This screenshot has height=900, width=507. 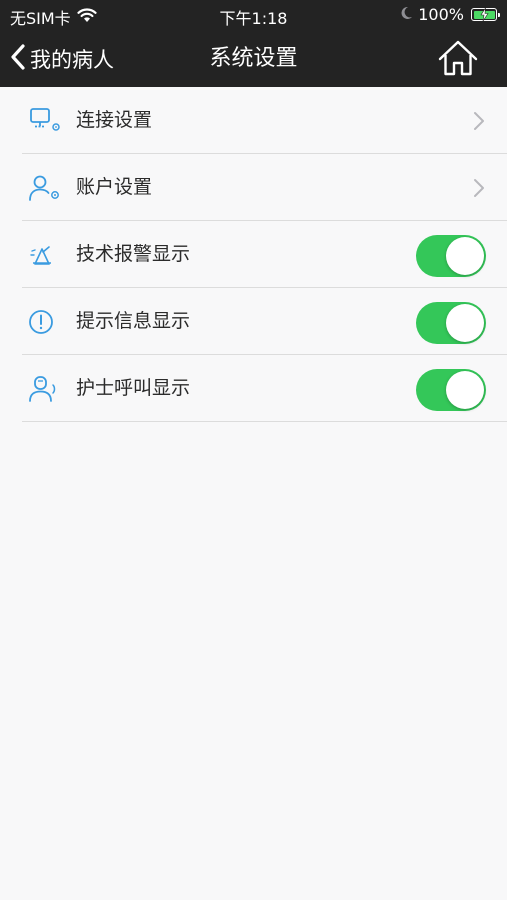 What do you see at coordinates (253, 187) in the screenshot?
I see `account-settings-row: 账户设置` at bounding box center [253, 187].